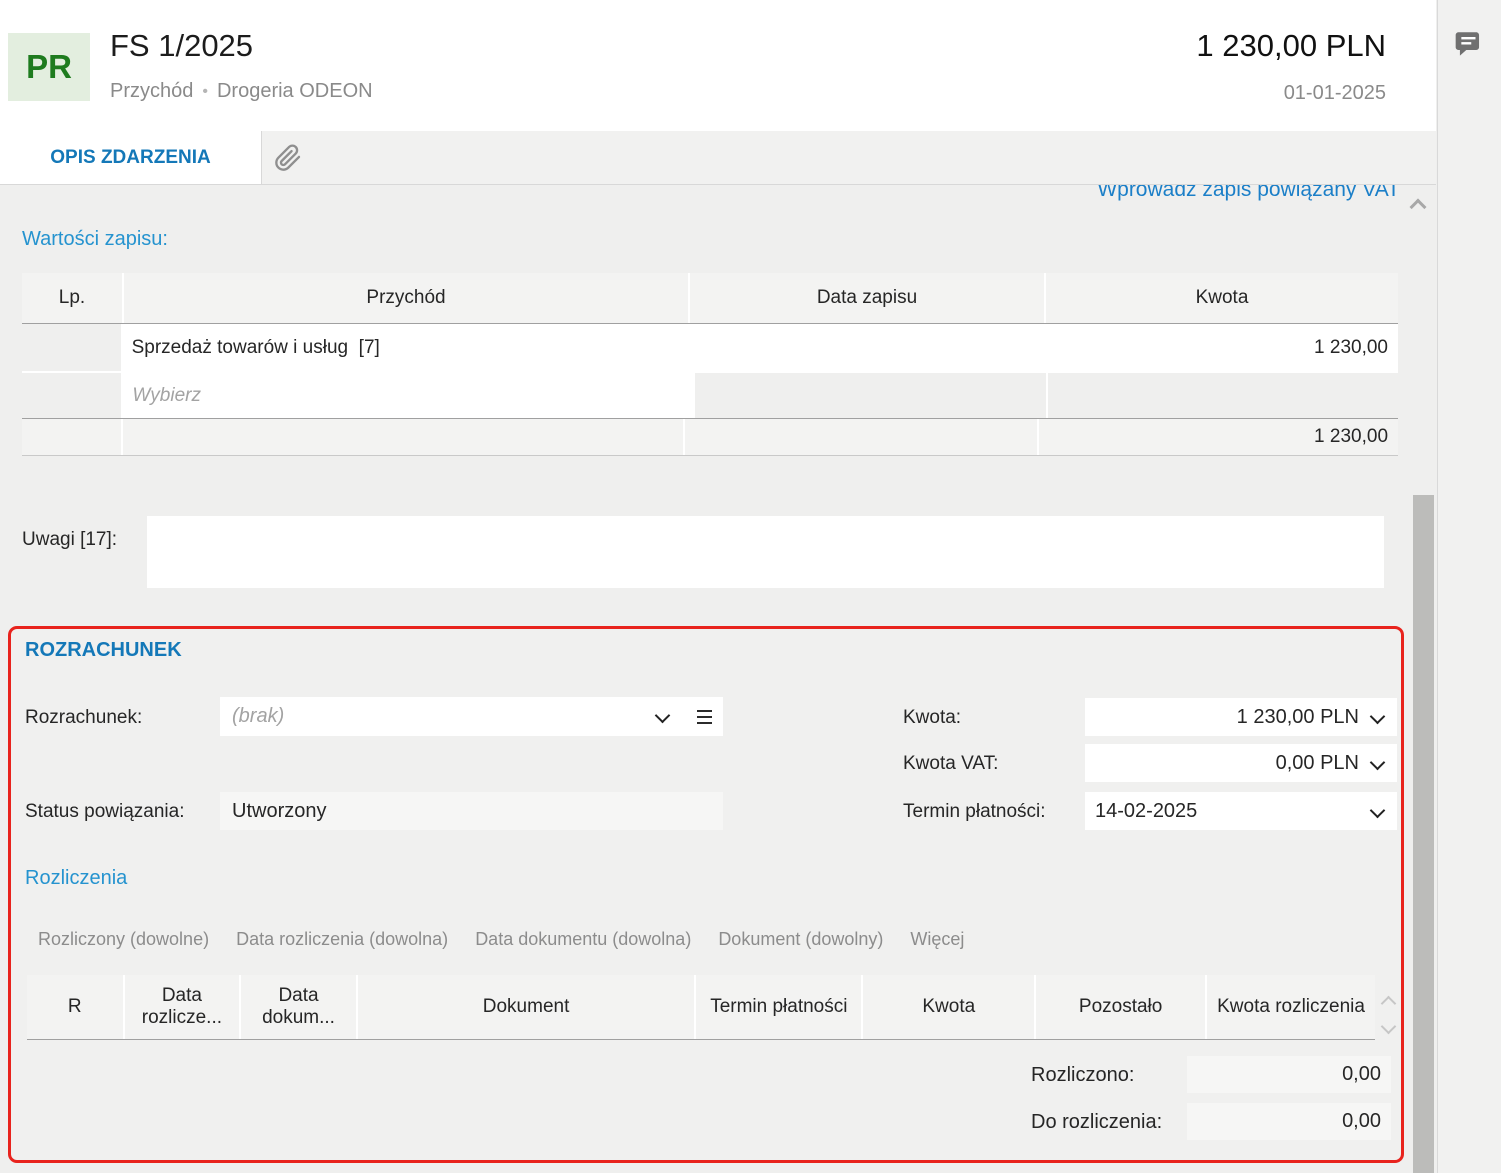 The width and height of the screenshot is (1501, 1173). I want to click on doc-type-label: Przychód, so click(152, 91).